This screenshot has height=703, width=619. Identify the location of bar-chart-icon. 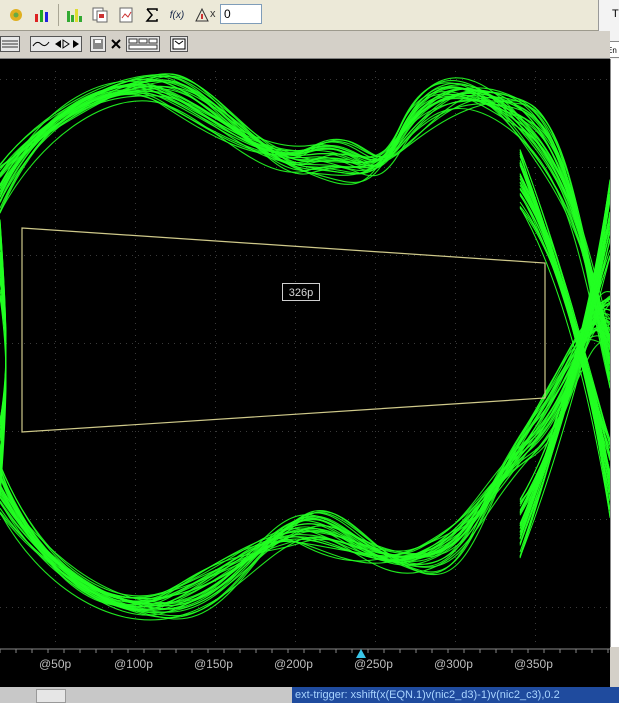
(42, 15).